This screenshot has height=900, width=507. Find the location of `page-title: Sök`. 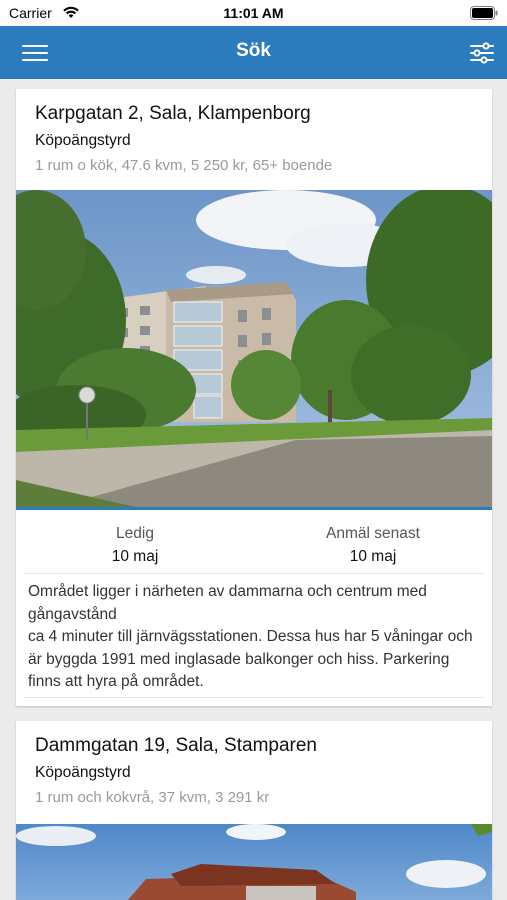

page-title: Sök is located at coordinates (253, 50).